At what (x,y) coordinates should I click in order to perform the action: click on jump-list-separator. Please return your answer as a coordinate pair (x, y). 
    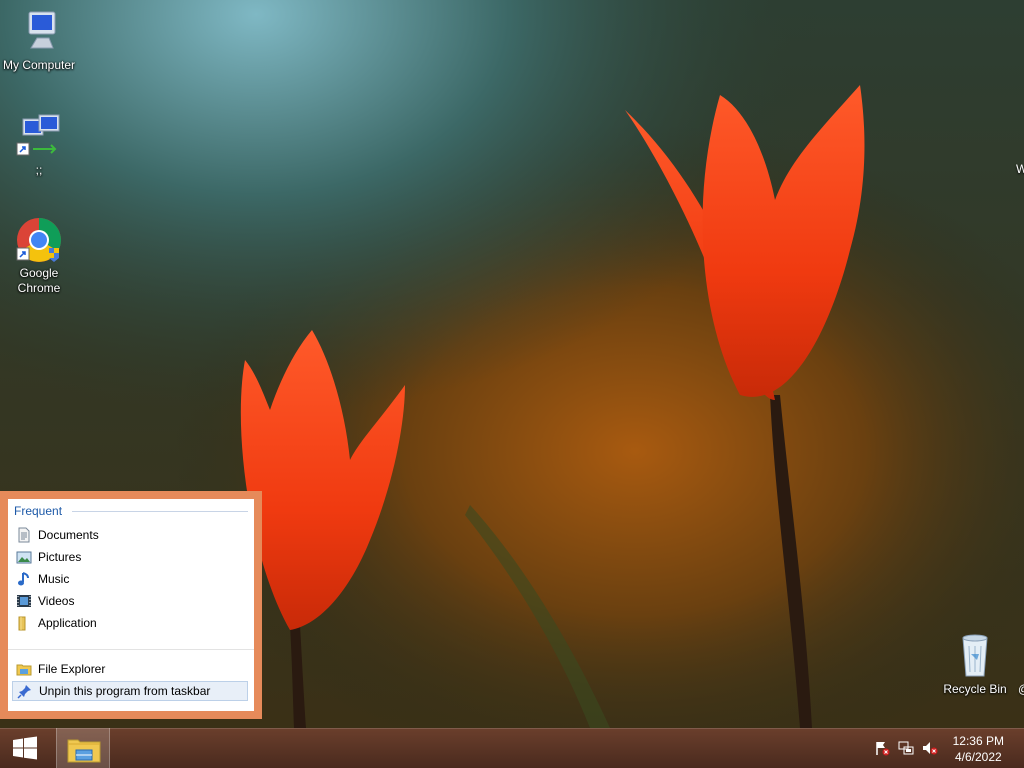
    Looking at the image, I should click on (131, 649).